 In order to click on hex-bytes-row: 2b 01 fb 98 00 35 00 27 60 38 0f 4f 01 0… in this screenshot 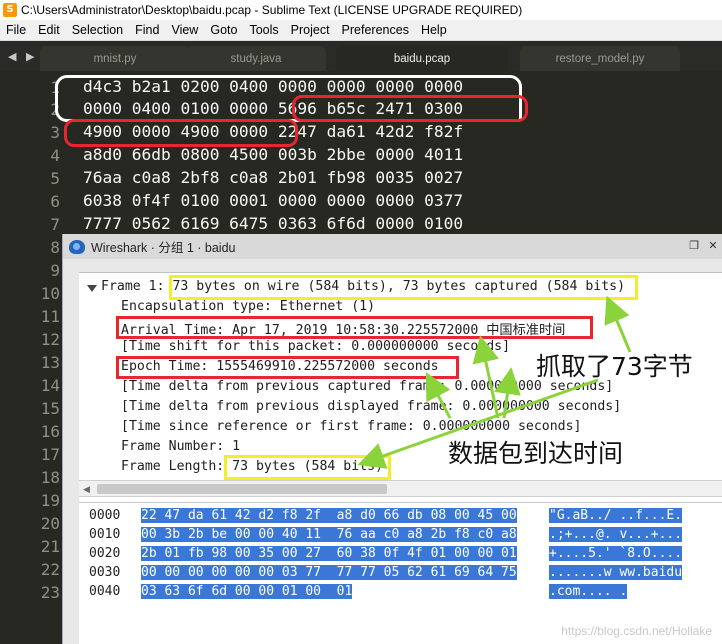, I will do `click(329, 553)`.